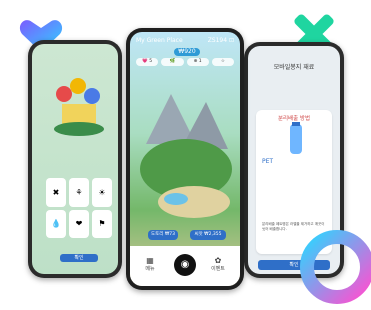 This screenshot has width=371, height=310. What do you see at coordinates (147, 62) in the screenshot?
I see `stat-1: 💗 5` at bounding box center [147, 62].